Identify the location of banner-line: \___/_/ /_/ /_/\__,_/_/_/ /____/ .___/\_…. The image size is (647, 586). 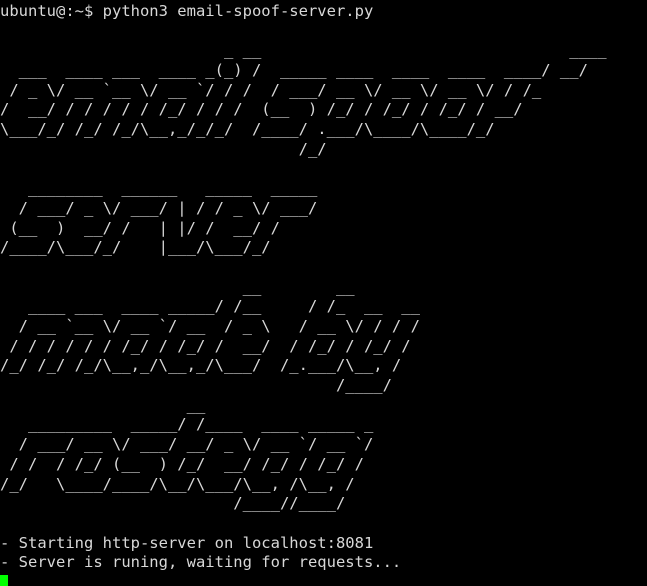
(247, 129).